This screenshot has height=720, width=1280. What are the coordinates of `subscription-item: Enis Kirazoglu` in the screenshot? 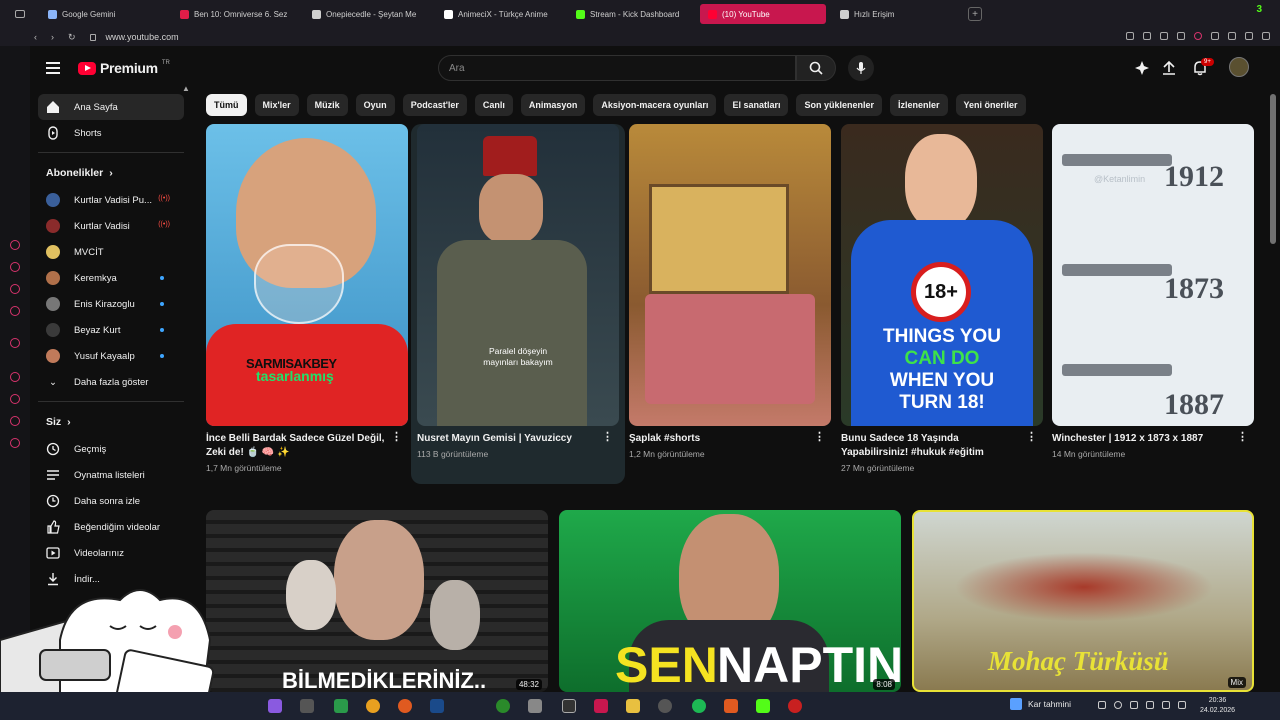 It's located at (111, 304).